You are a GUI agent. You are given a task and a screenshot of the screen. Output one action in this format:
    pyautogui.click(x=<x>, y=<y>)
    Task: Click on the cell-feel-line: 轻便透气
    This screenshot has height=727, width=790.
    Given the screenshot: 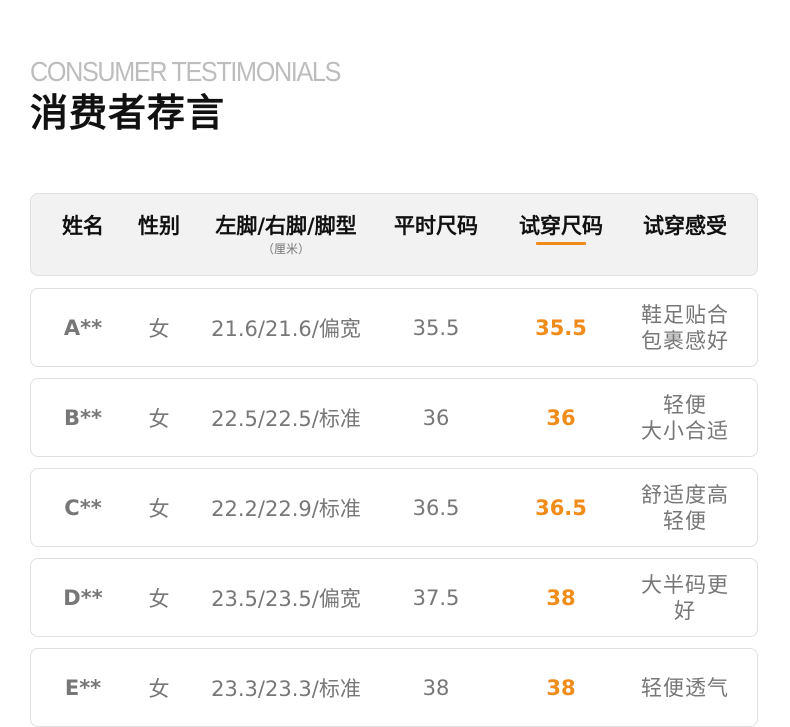 What is the action you would take?
    pyautogui.click(x=685, y=687)
    